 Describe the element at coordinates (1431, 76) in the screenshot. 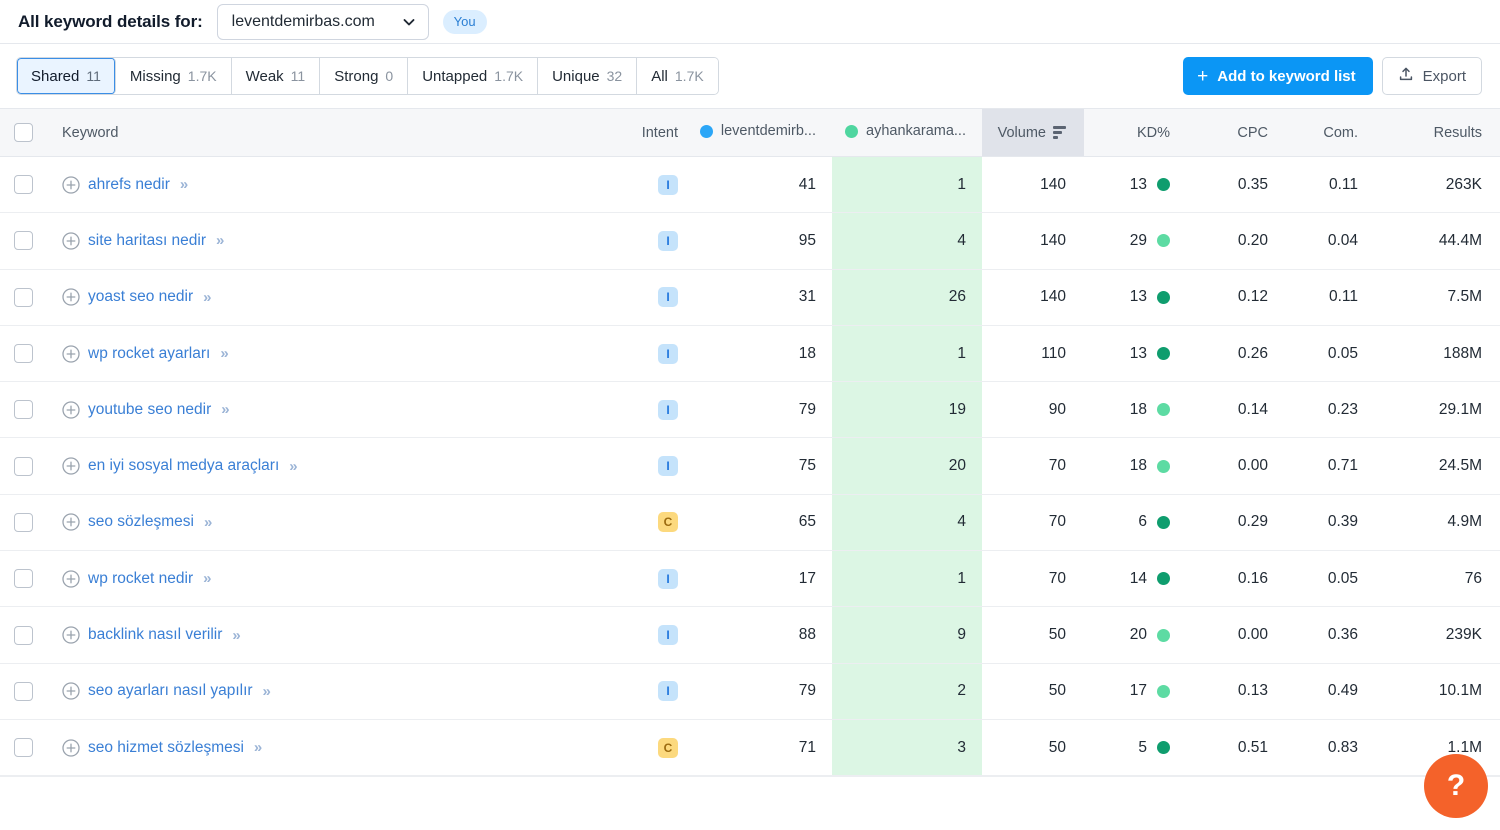

I see `export-button: Export` at that location.